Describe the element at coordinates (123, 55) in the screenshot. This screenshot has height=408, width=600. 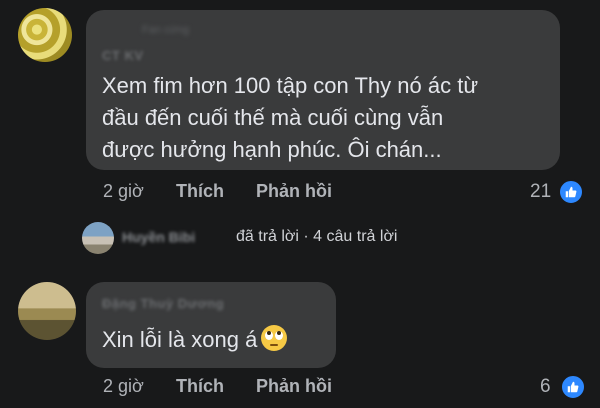
I see `comment-author: CT KV` at that location.